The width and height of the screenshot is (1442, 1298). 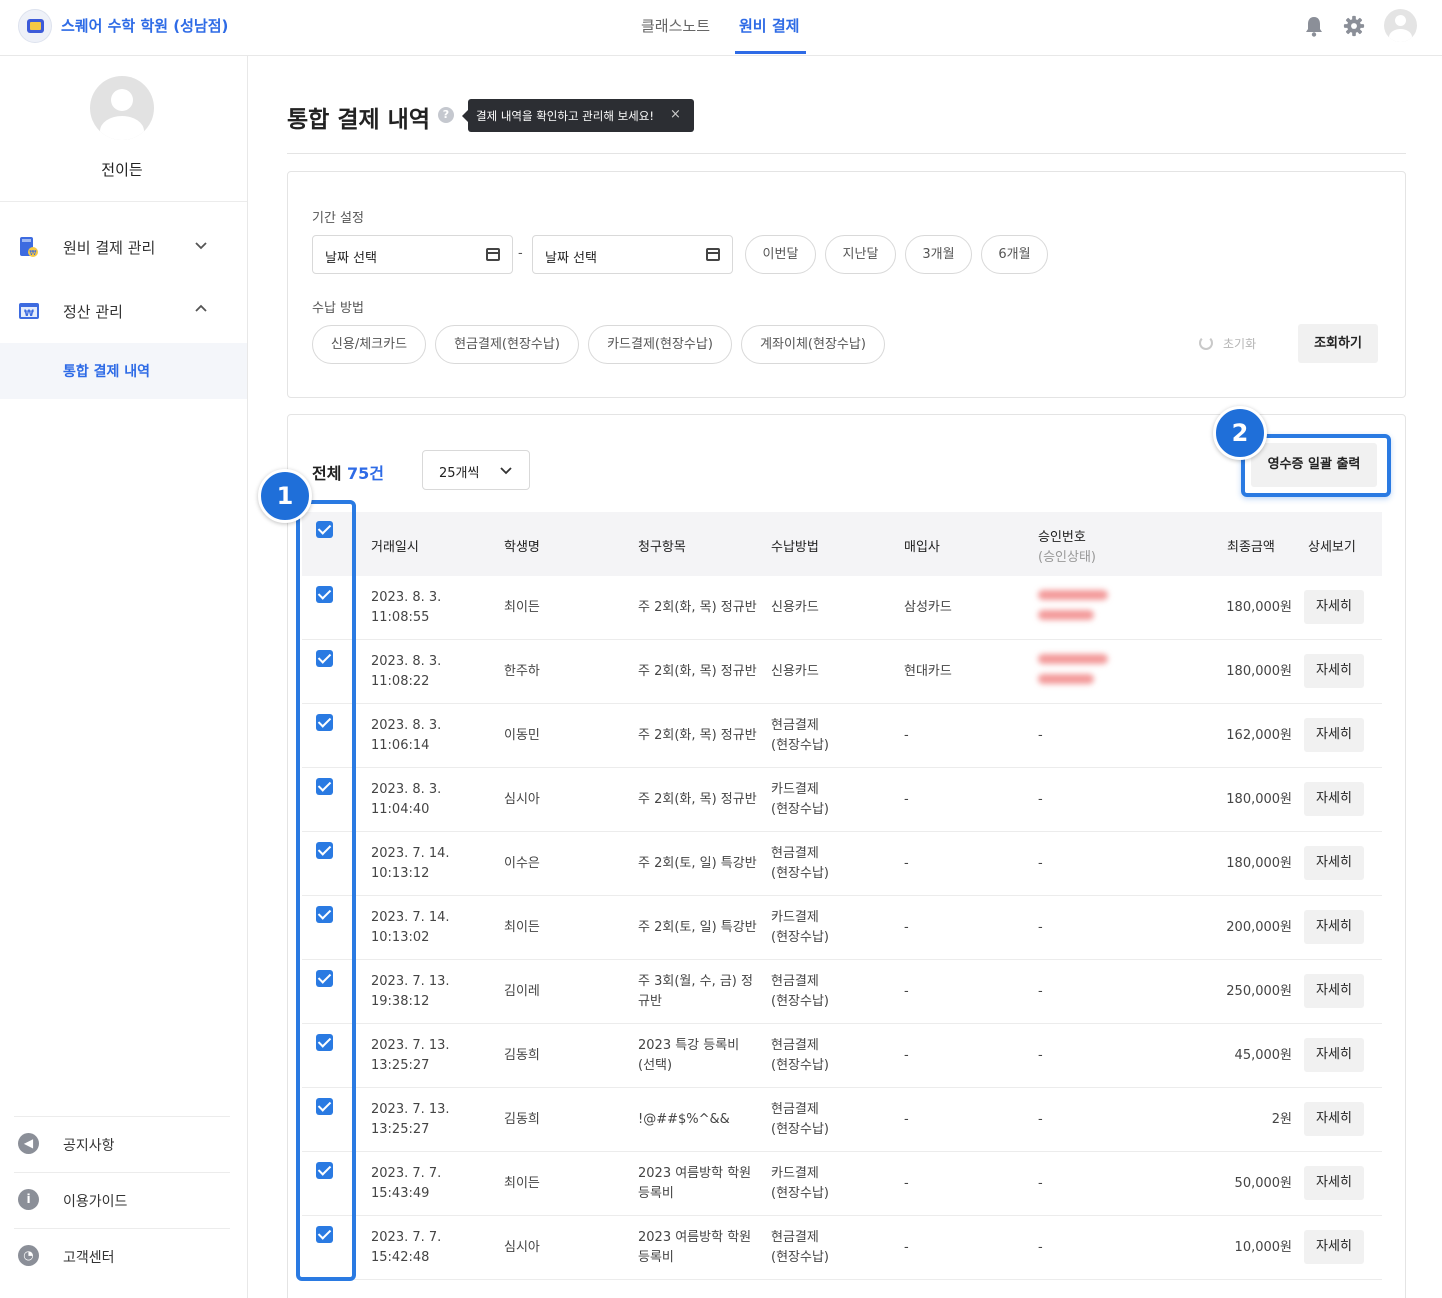 I want to click on divider, so click(x=122, y=1228).